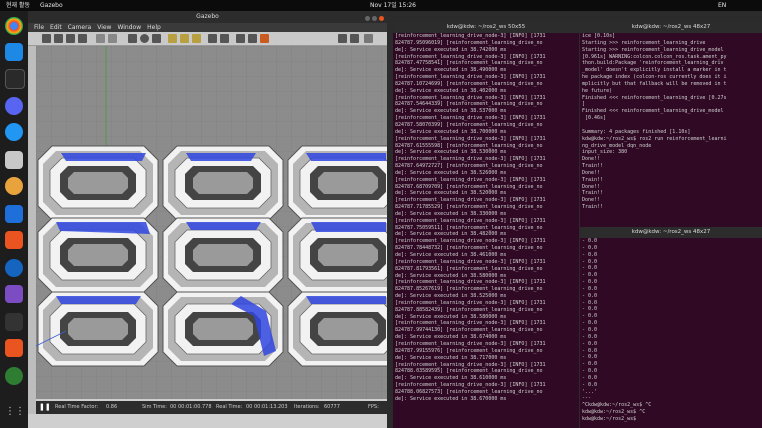  I want to click on left-panel-handle, so click(32, 230).